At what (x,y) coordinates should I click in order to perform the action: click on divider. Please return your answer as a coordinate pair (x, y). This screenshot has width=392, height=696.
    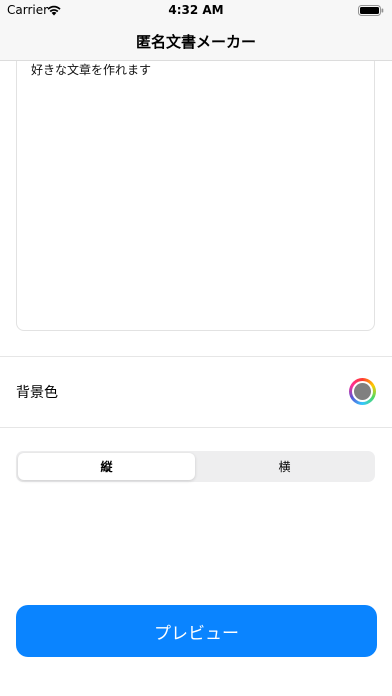
    Looking at the image, I should click on (196, 427).